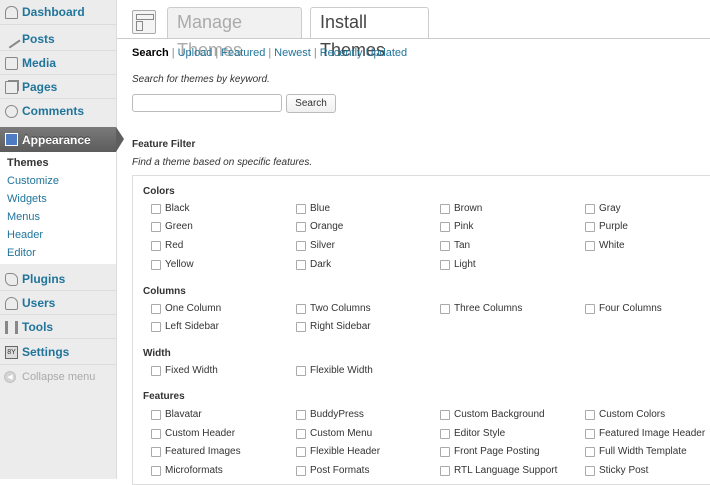 This screenshot has width=710, height=485. I want to click on menu-plugins: Plugins, so click(58, 279).